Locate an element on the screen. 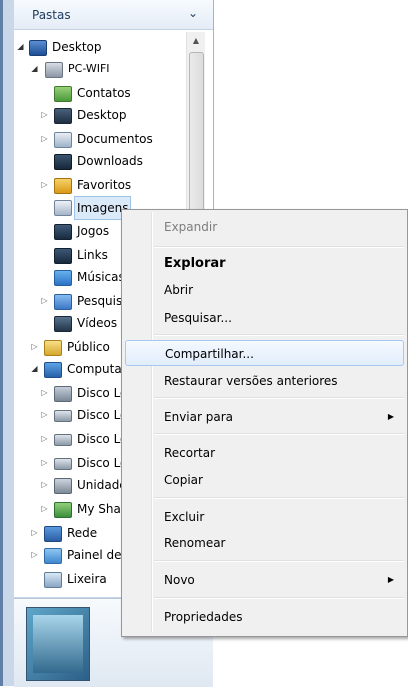 The width and height of the screenshot is (408, 687). folder-preview-icon is located at coordinates (58, 644).